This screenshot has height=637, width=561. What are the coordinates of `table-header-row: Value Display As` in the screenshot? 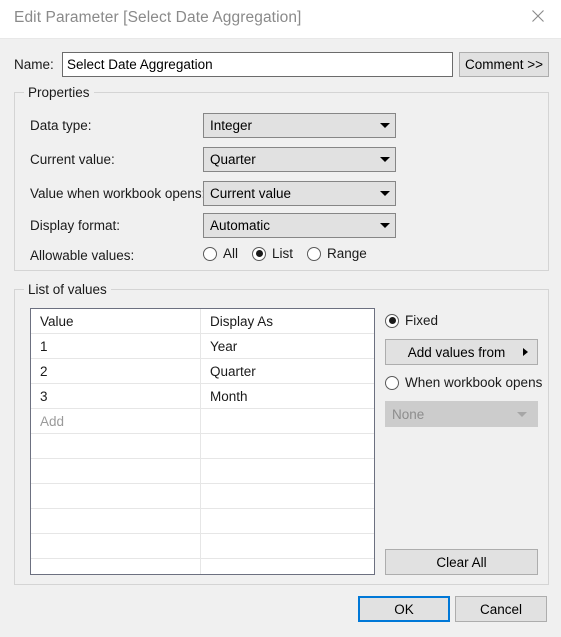 It's located at (202, 321).